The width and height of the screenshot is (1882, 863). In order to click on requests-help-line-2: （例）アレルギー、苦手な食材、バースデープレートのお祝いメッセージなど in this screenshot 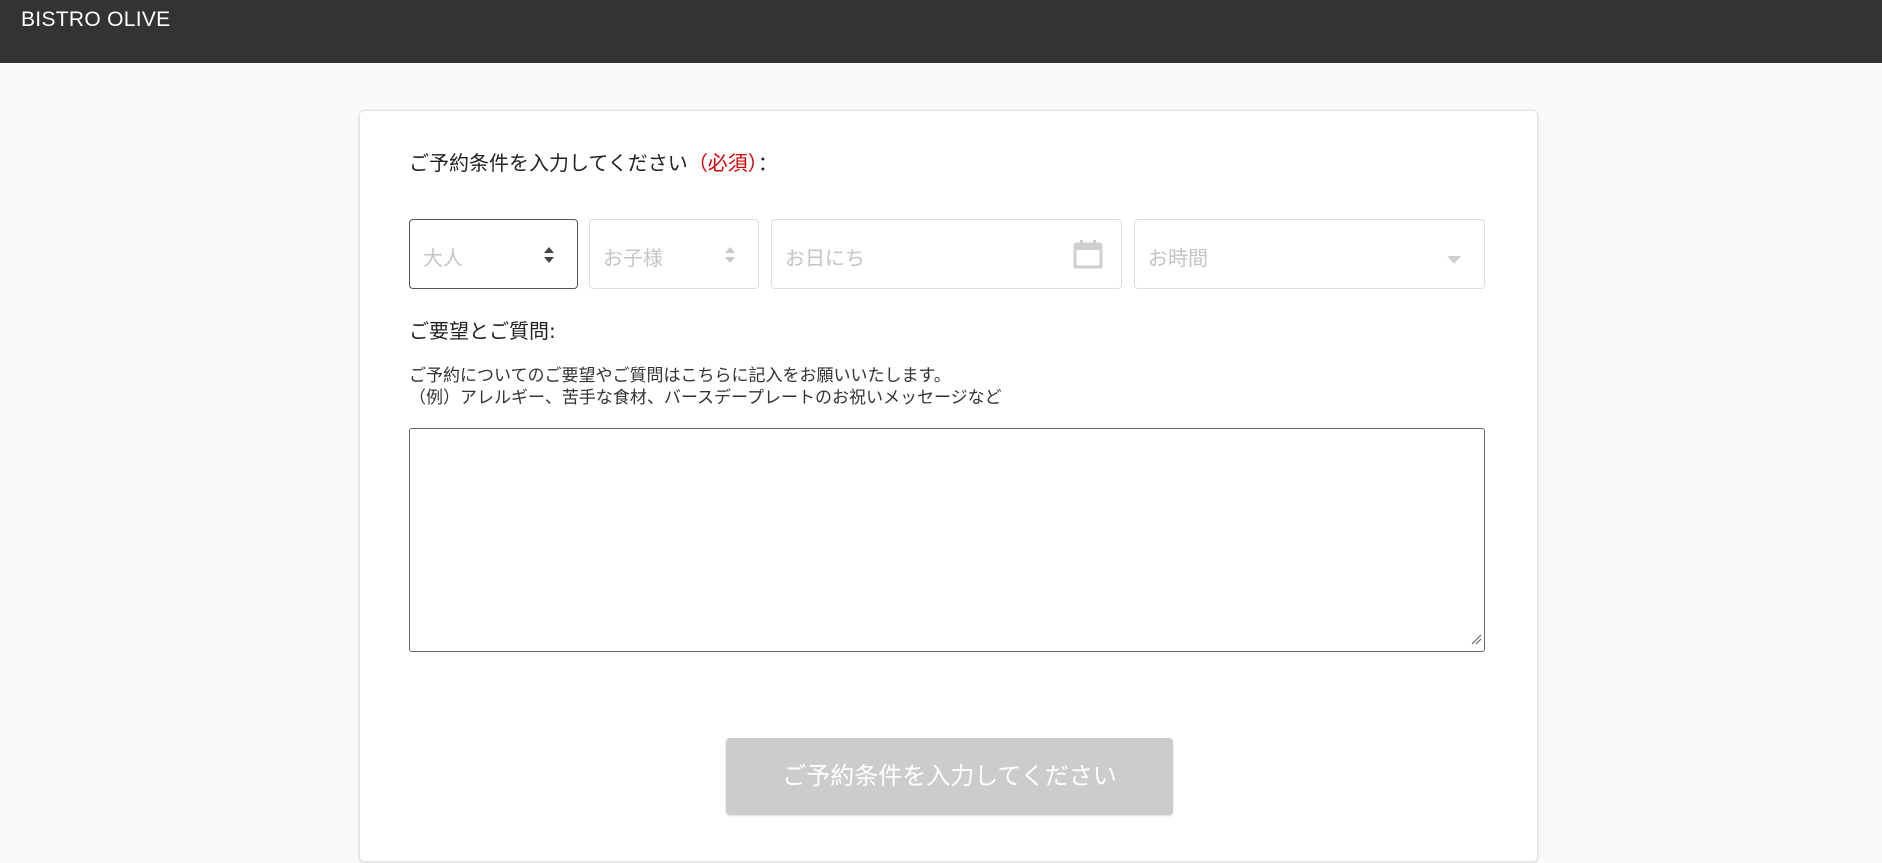, I will do `click(705, 398)`.